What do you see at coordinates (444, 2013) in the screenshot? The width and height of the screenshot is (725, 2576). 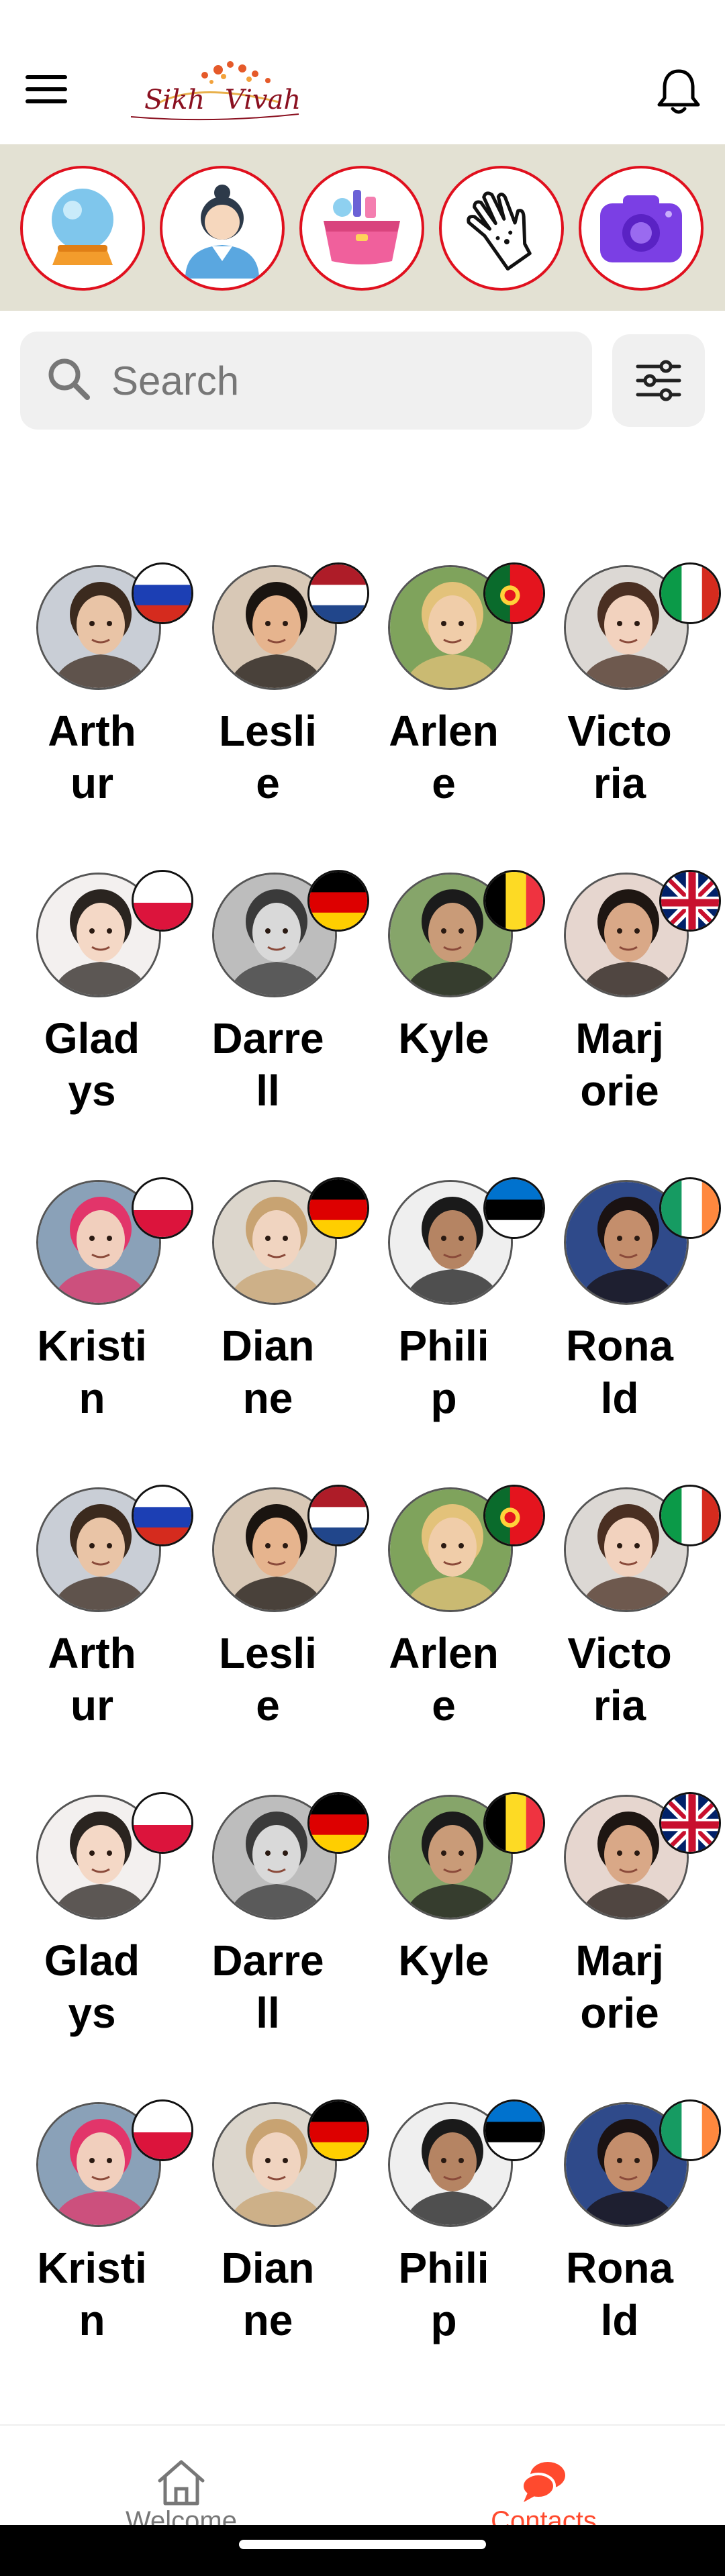 I see `contact-name-line` at bounding box center [444, 2013].